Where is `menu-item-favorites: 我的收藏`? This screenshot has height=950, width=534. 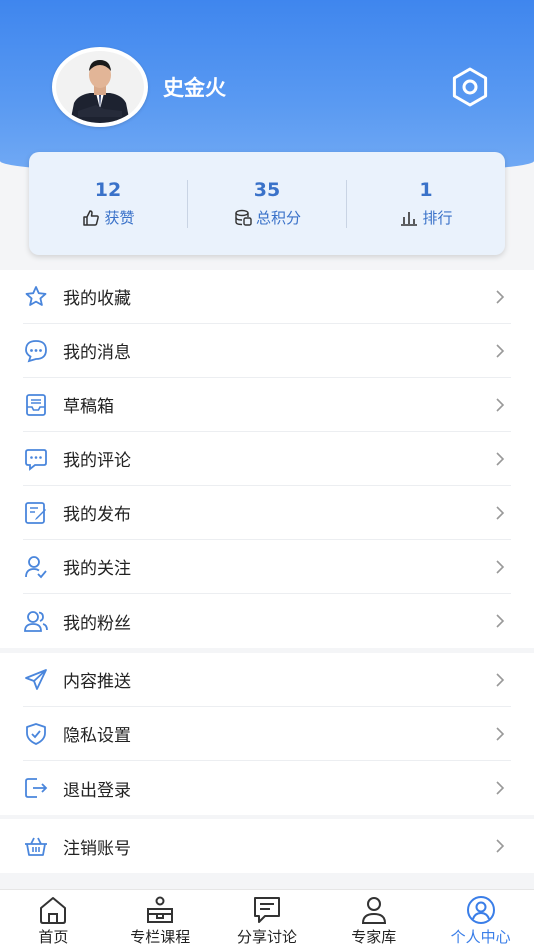 menu-item-favorites: 我的收藏 is located at coordinates (267, 297).